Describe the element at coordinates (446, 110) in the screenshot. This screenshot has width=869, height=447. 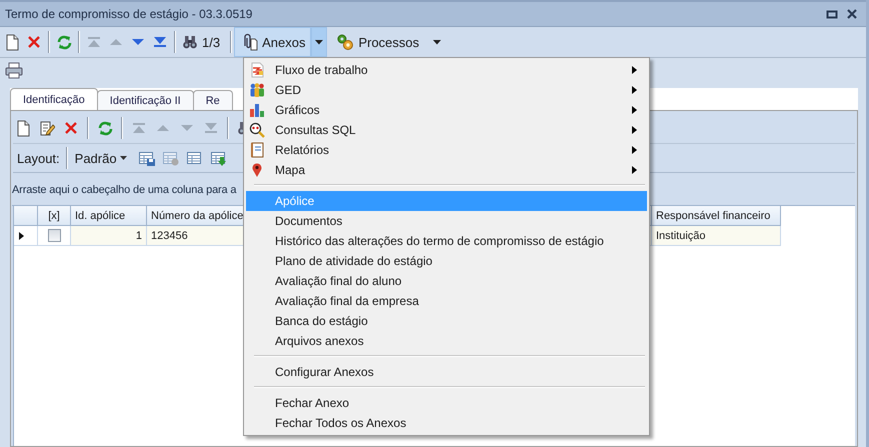
I see `menu-item: Gráficos` at that location.